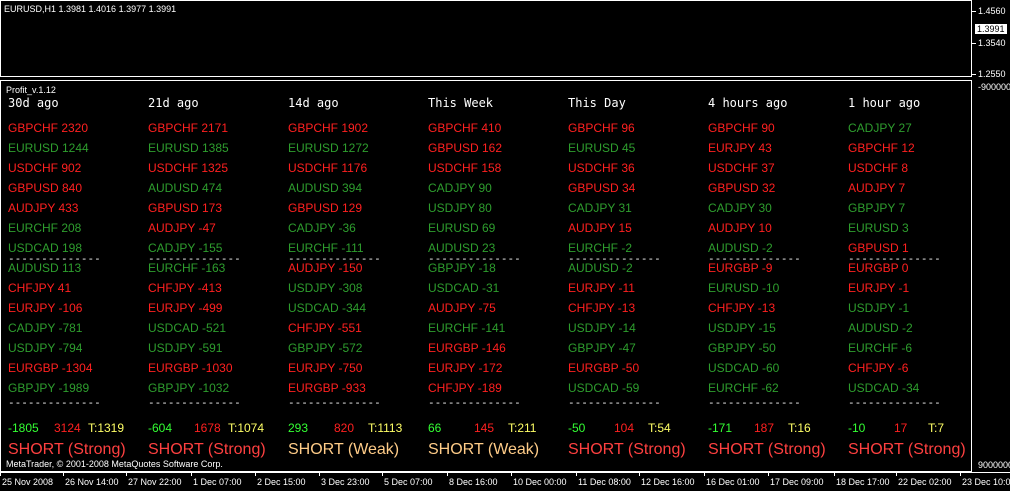  Describe the element at coordinates (740, 148) in the screenshot. I see `pair-row: EURJPY 43` at that location.